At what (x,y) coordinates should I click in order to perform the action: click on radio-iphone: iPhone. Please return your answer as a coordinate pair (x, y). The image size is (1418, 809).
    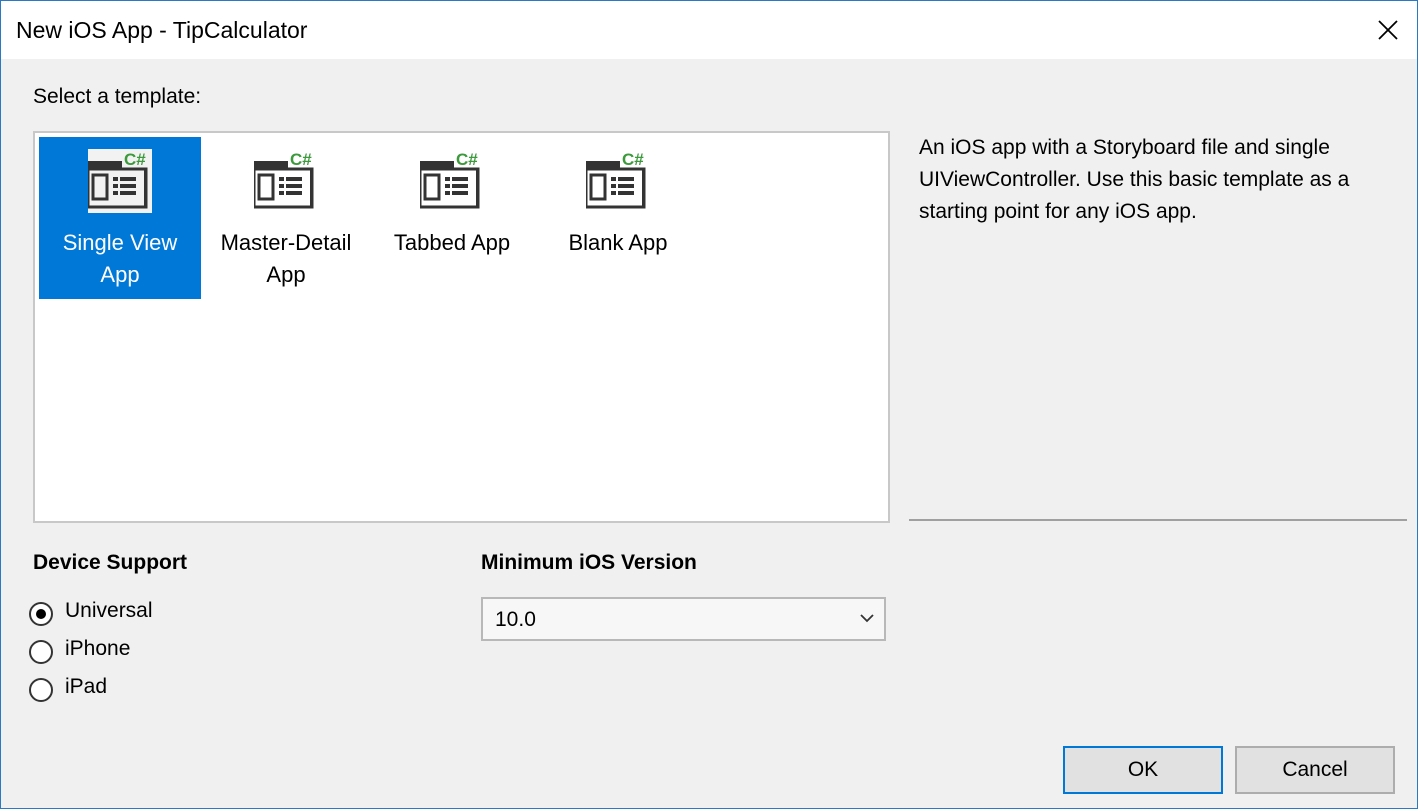
    Looking at the image, I should click on (129, 652).